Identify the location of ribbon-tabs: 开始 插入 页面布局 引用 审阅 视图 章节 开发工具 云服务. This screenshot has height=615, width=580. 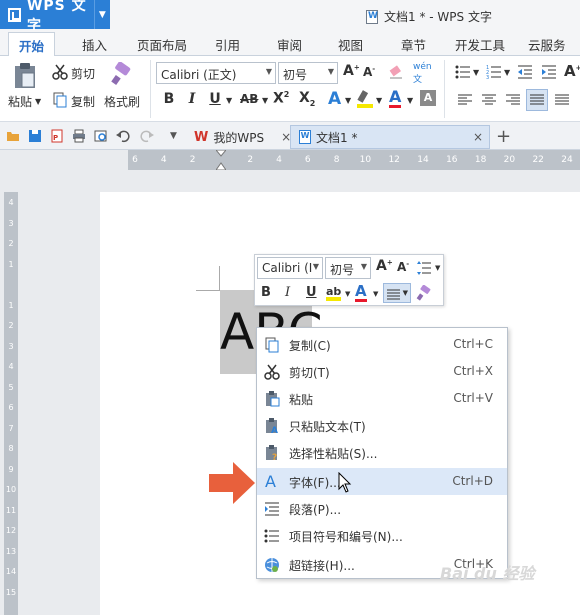
(290, 43).